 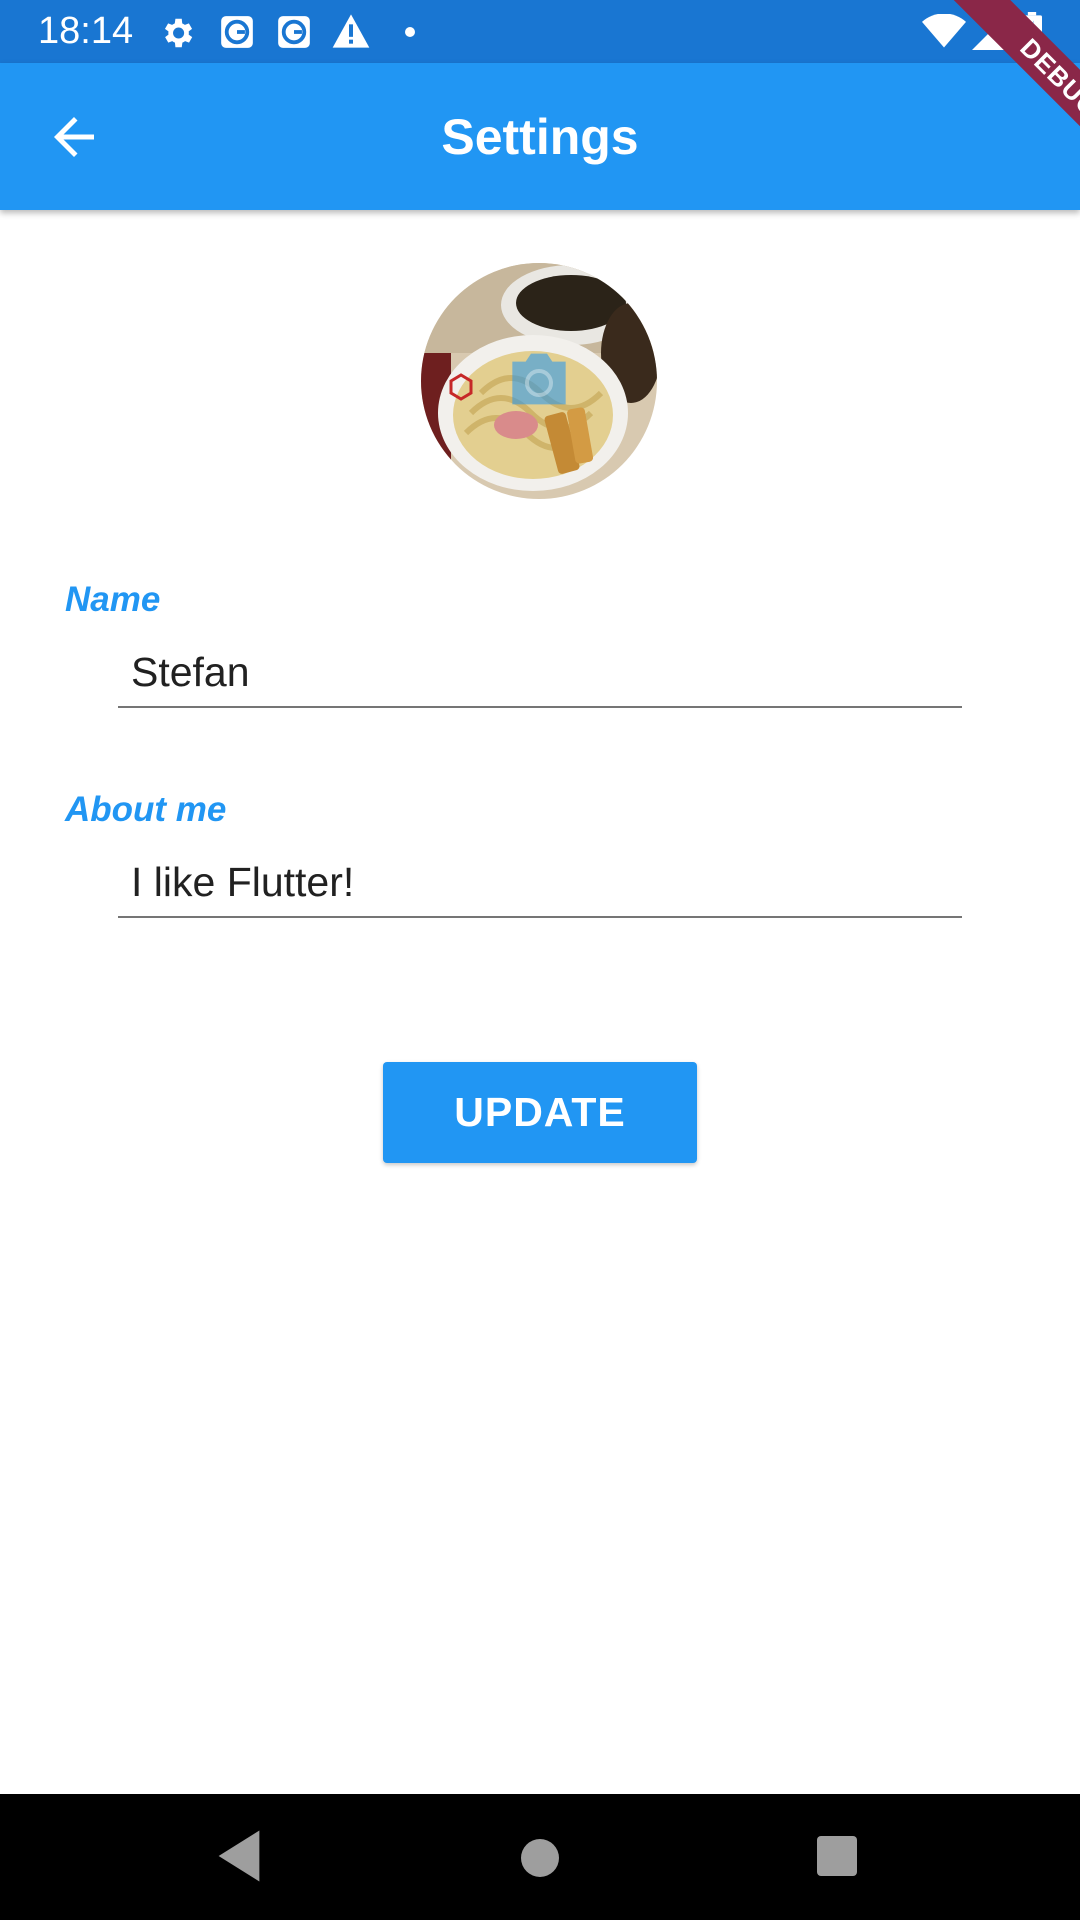 What do you see at coordinates (540, 1112) in the screenshot?
I see `update-button: UPDATE` at bounding box center [540, 1112].